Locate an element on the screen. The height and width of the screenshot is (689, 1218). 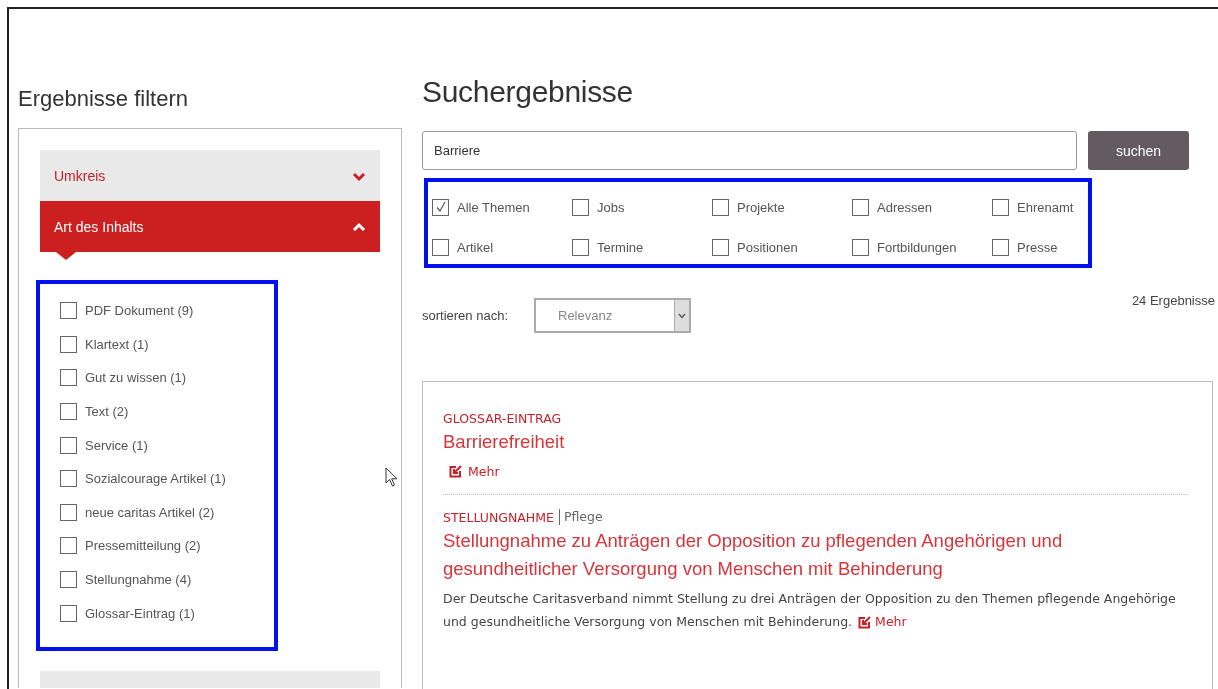
accordion-label: Umkreis is located at coordinates (80, 175).